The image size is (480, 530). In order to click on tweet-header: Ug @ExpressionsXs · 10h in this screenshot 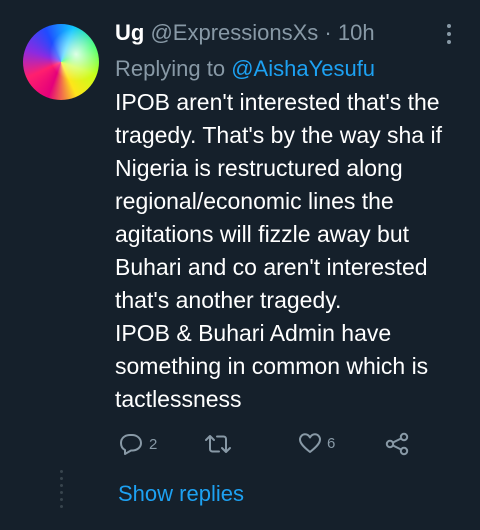, I will do `click(245, 33)`.